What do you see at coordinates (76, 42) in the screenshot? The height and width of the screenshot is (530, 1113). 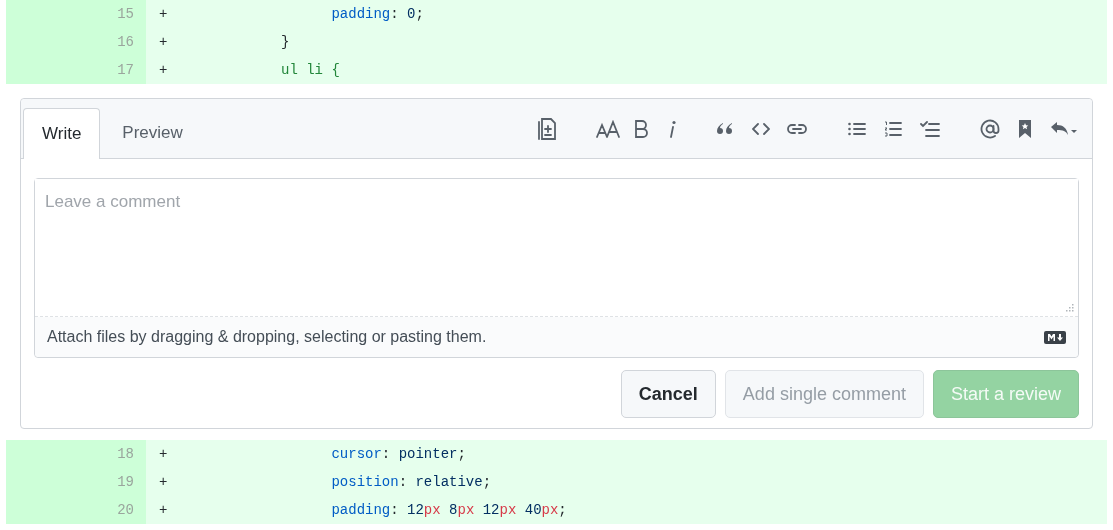 I see `line-number: 16` at bounding box center [76, 42].